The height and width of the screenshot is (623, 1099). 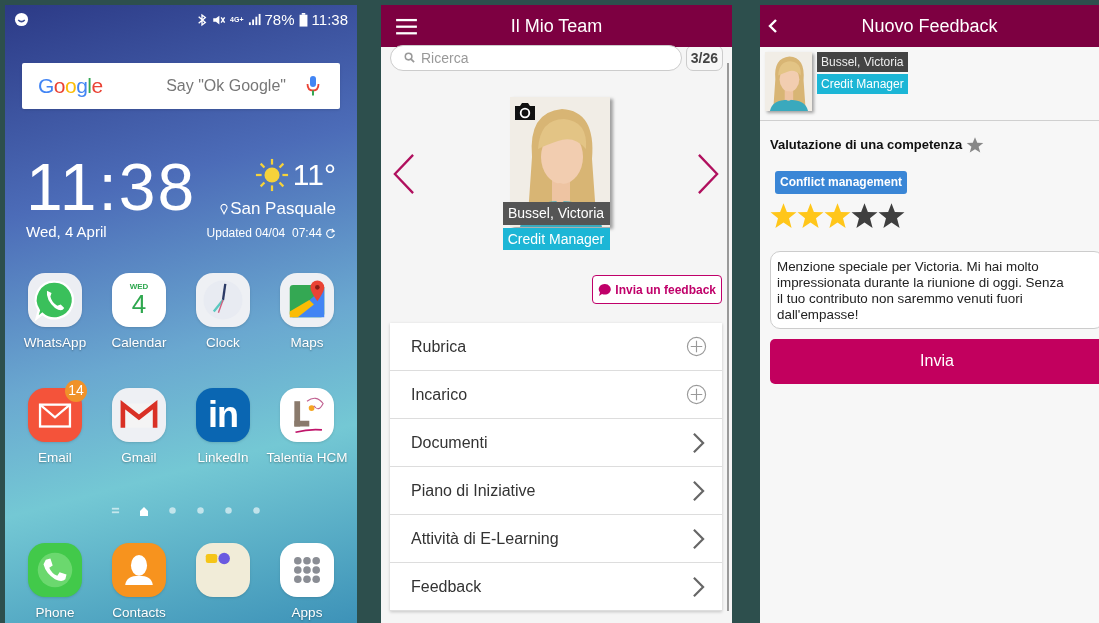 What do you see at coordinates (556, 395) in the screenshot?
I see `menu-row: Incarico` at bounding box center [556, 395].